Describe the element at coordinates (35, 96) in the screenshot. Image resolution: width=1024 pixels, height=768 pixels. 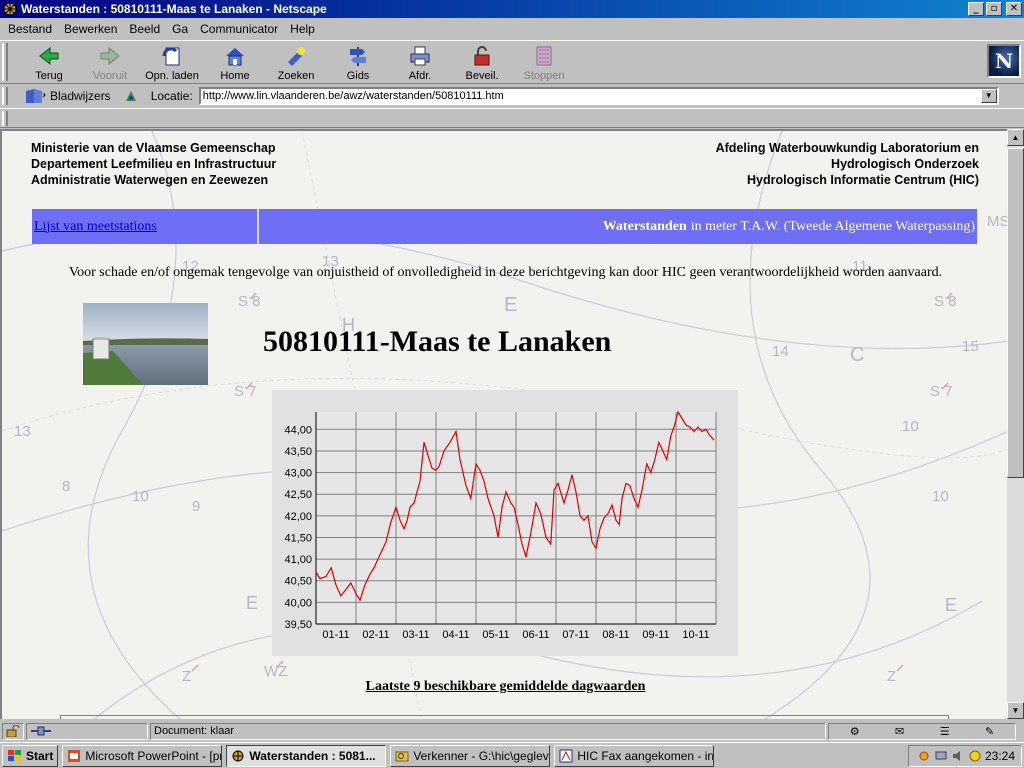
I see `bookmarks-icon` at that location.